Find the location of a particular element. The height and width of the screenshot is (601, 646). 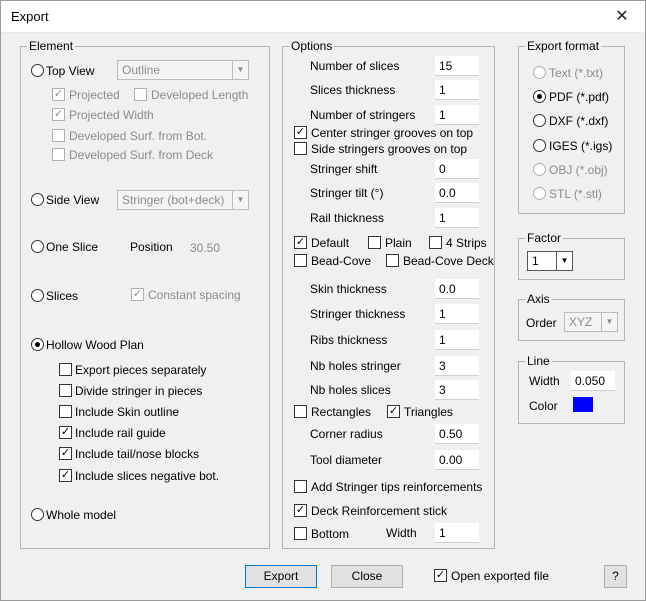

side-grooves-checkbox is located at coordinates (300, 148).